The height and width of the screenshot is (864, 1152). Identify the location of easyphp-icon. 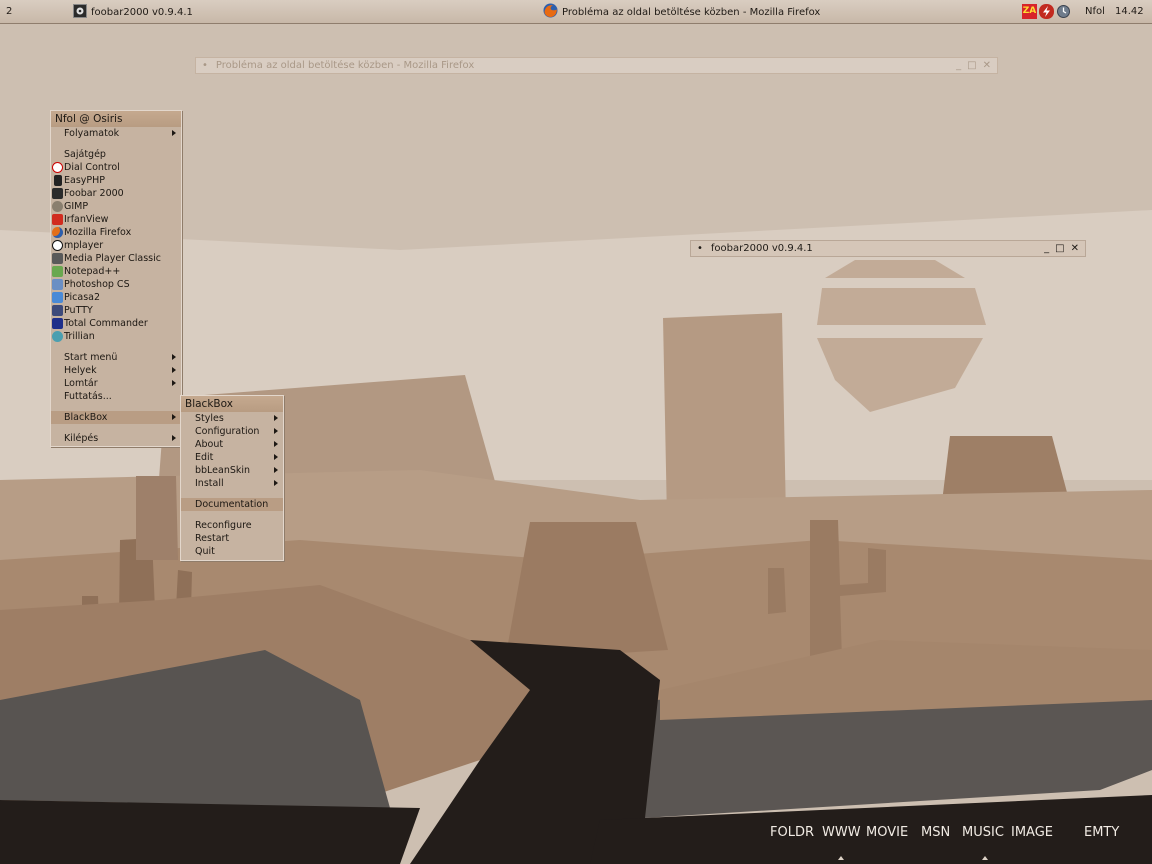
(58, 180).